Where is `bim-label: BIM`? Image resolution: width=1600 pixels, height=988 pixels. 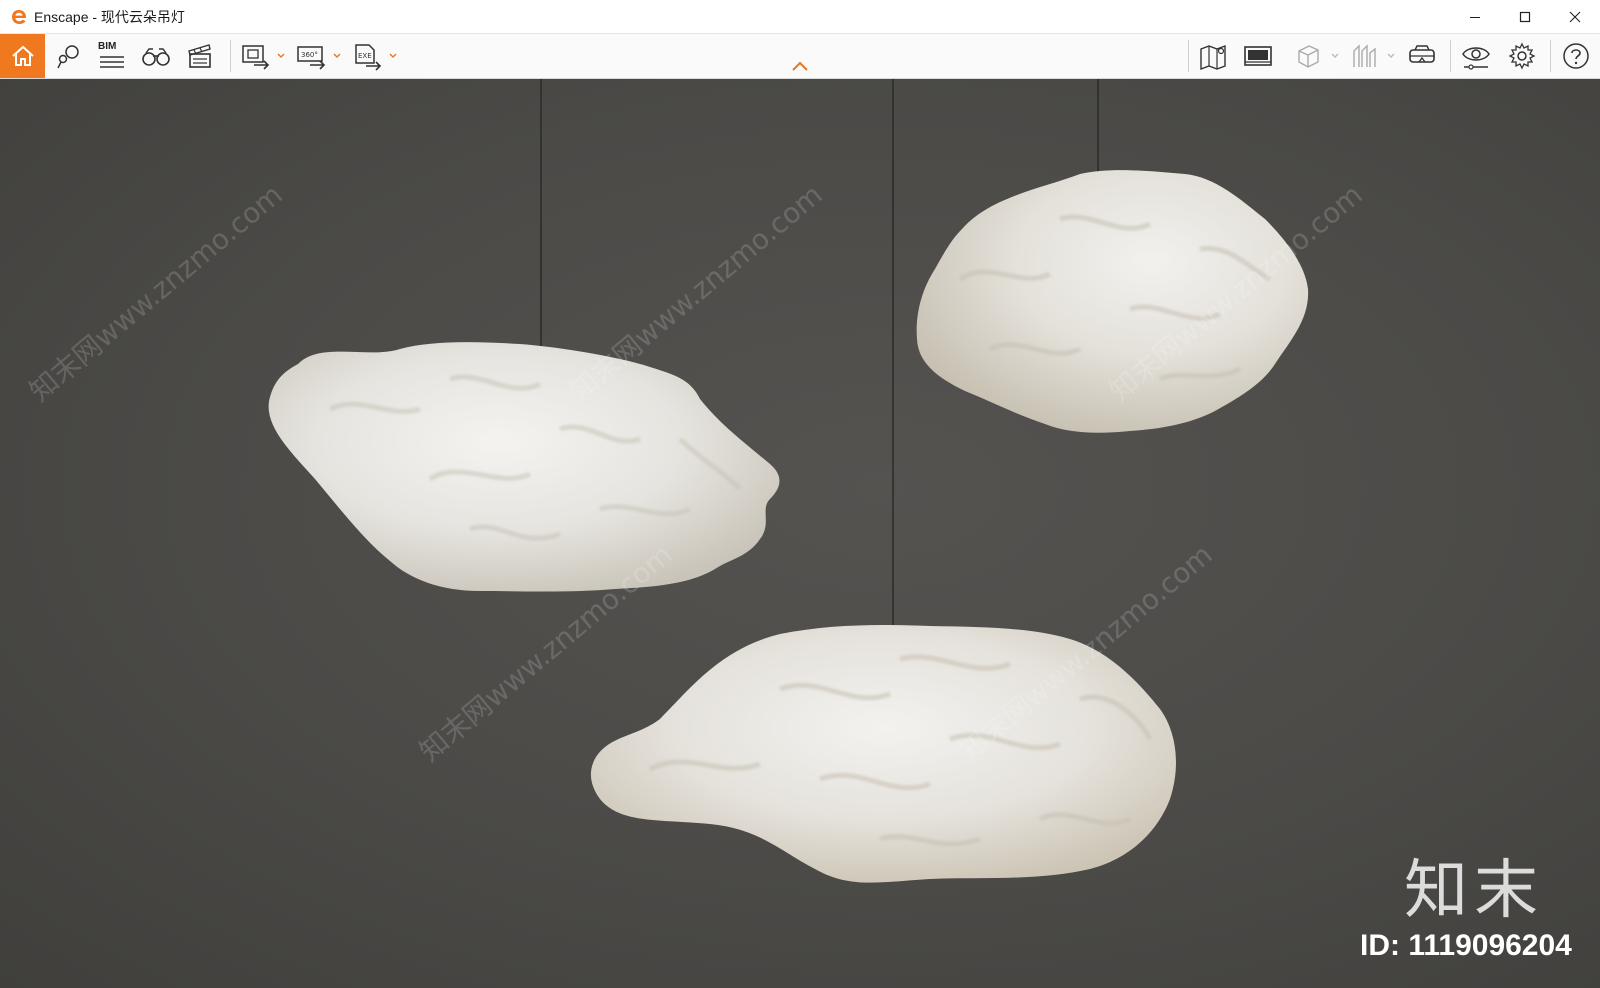
bim-label: BIM is located at coordinates (107, 46).